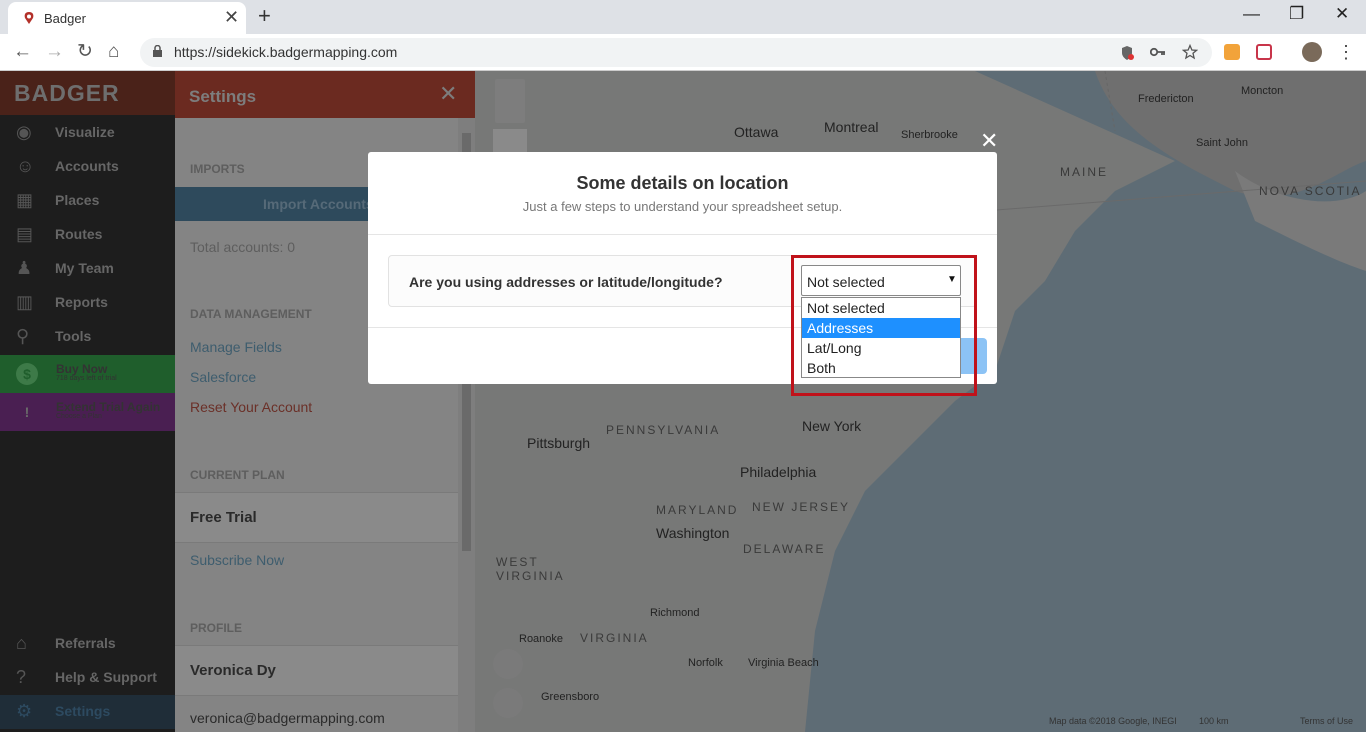 This screenshot has width=1366, height=732. I want to click on map-label: Greensboro, so click(570, 697).